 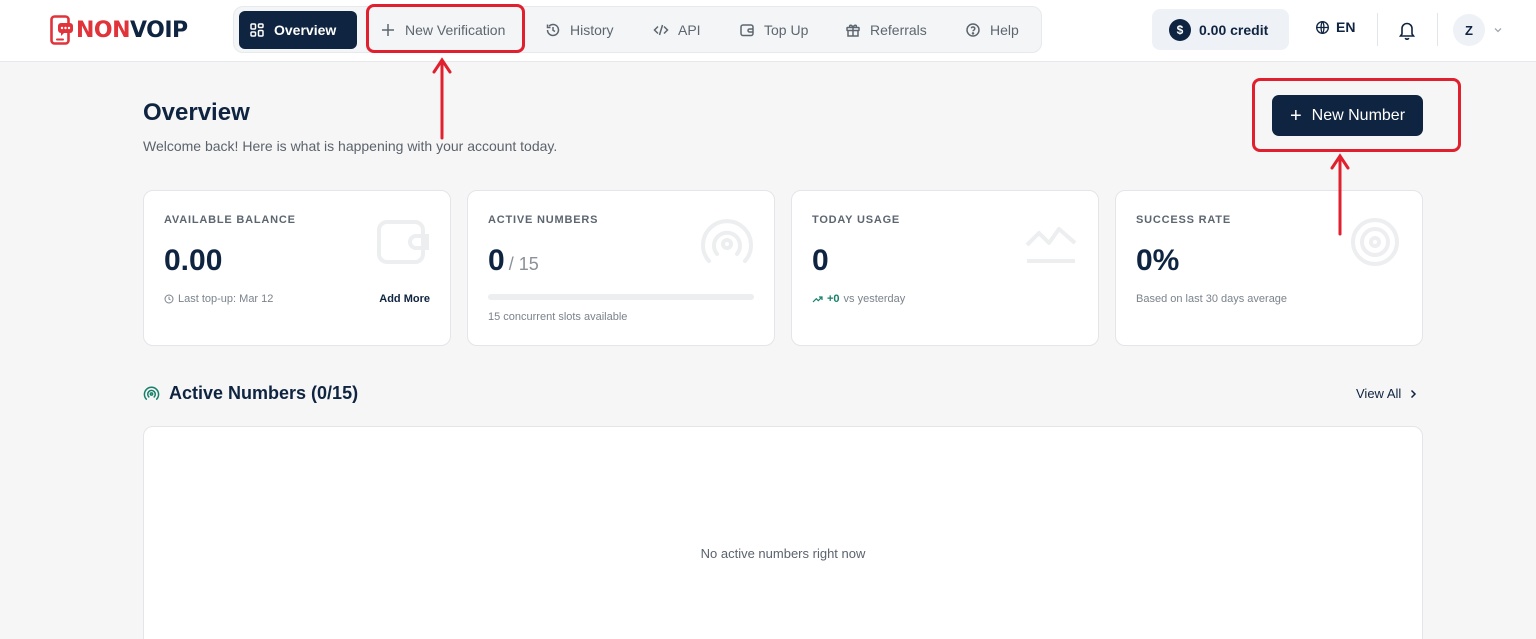 I want to click on active-max: / 15, so click(x=523, y=264).